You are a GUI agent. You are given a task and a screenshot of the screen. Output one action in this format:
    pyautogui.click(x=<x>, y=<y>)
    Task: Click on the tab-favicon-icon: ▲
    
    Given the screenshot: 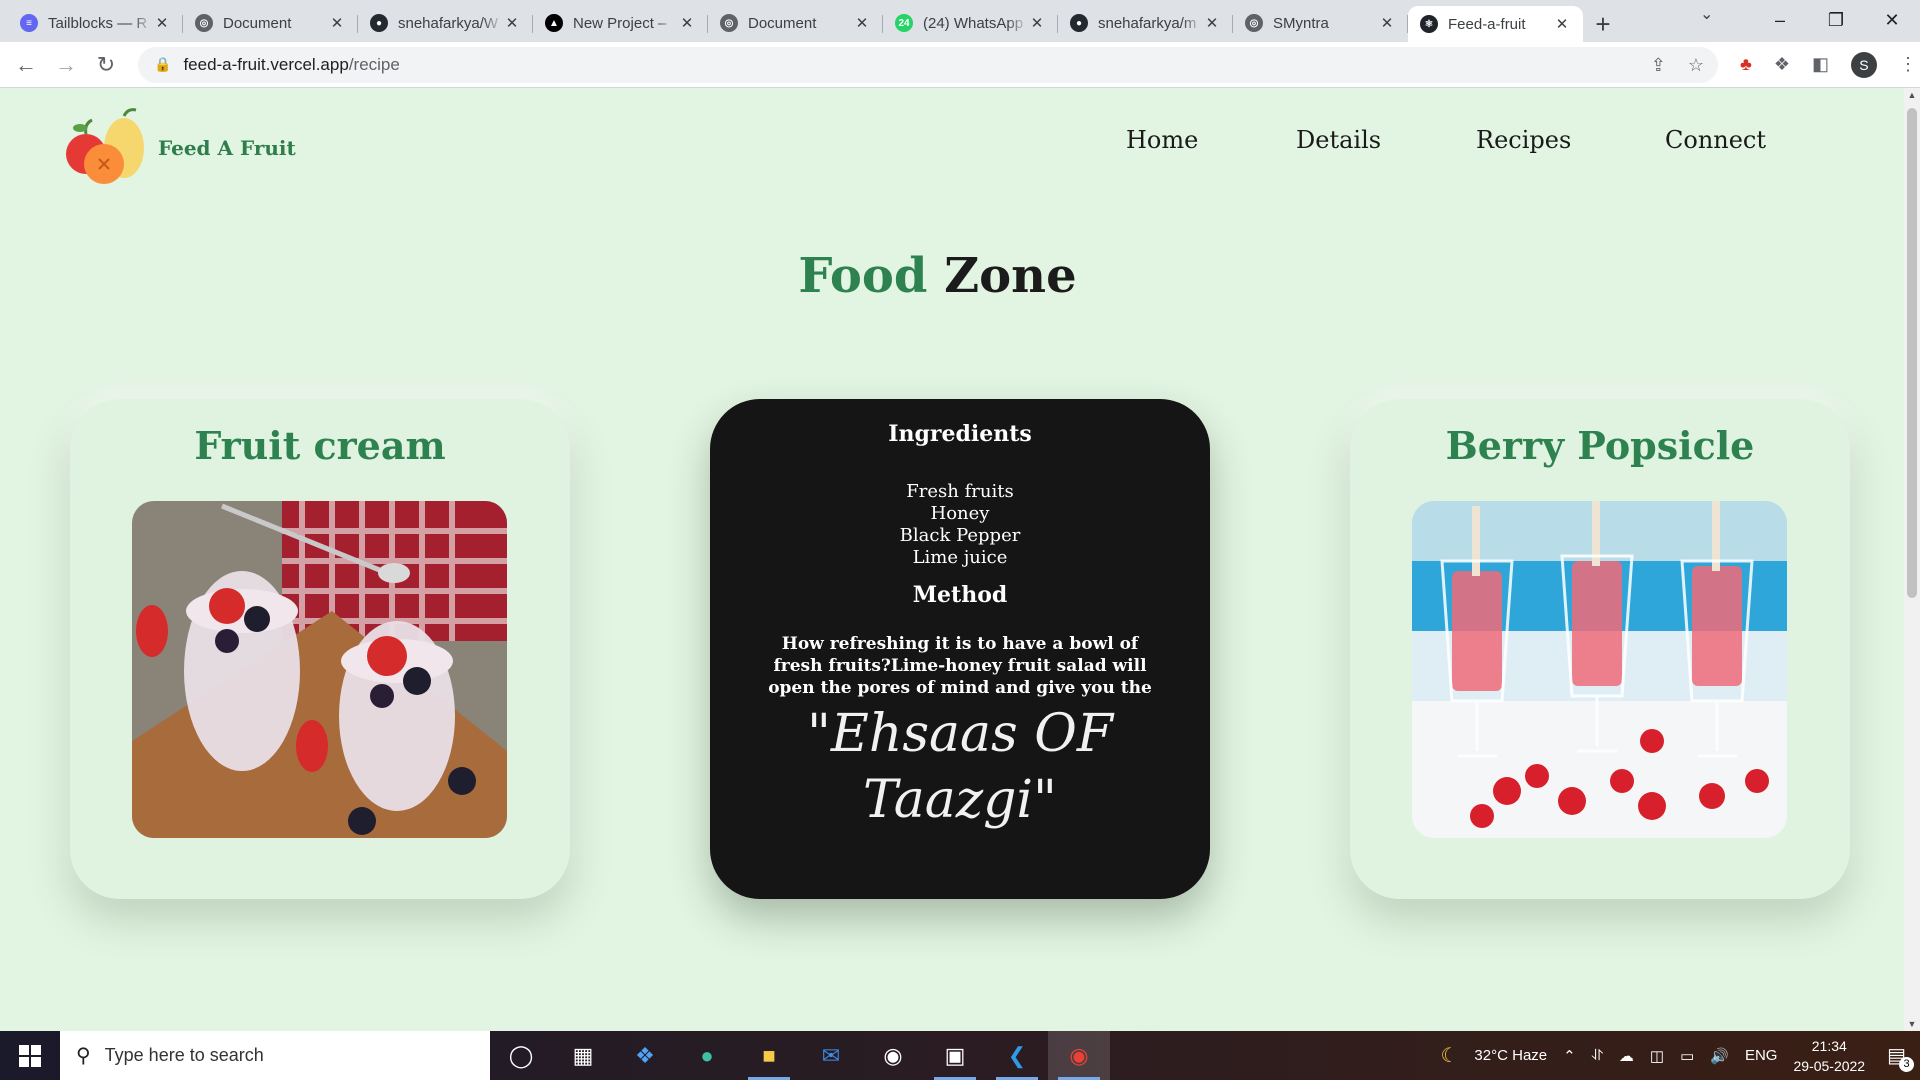 What is the action you would take?
    pyautogui.click(x=554, y=23)
    